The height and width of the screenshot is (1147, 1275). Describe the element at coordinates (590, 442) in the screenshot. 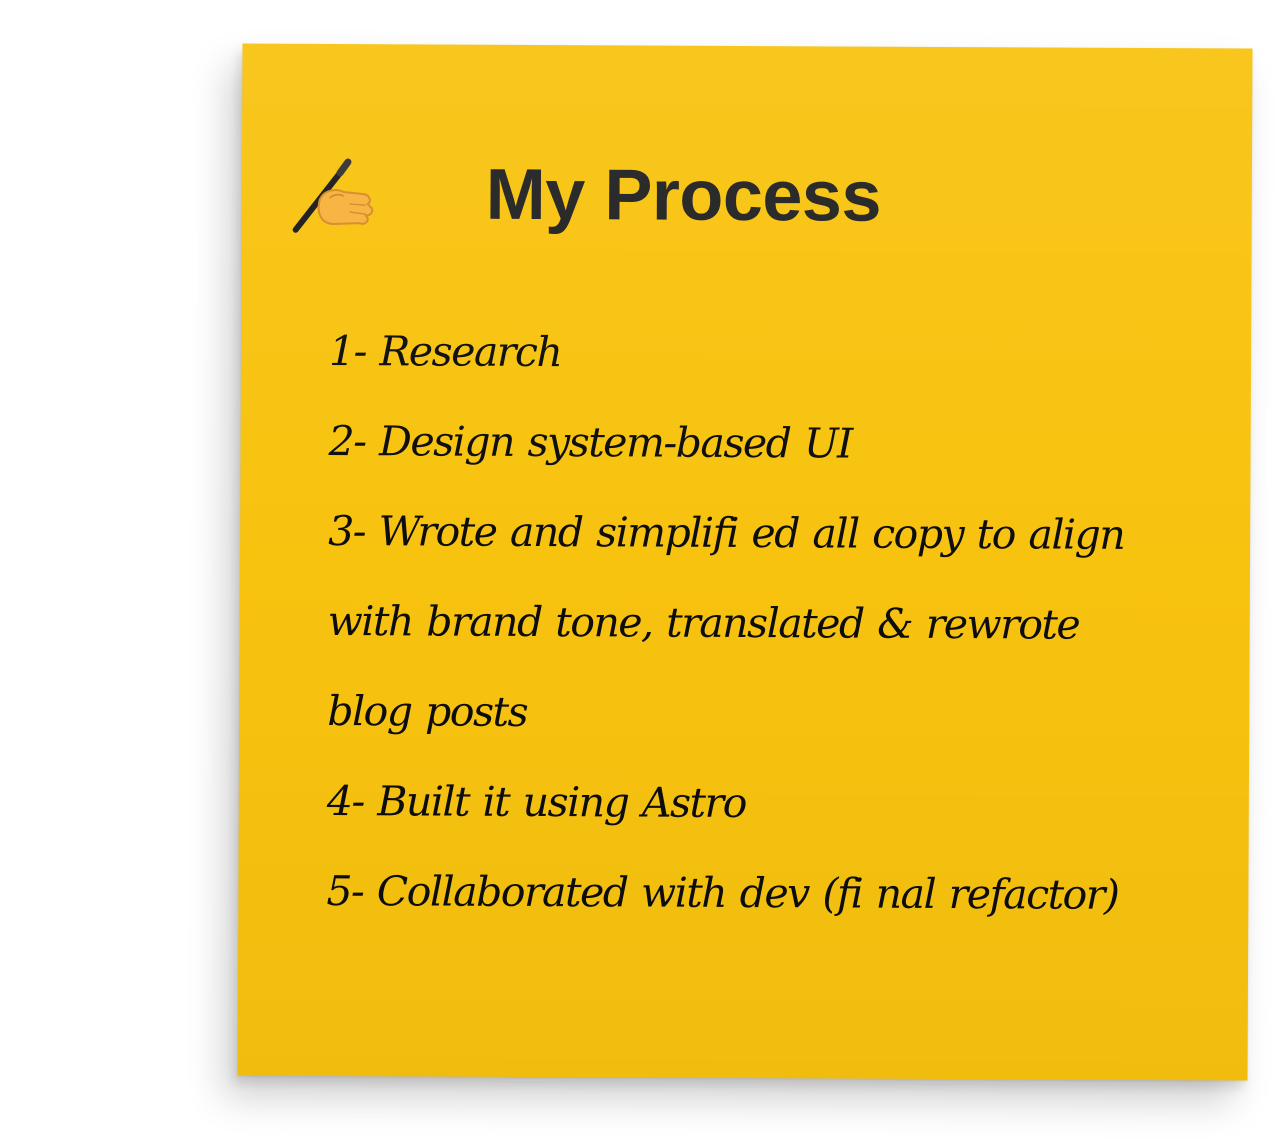

I see `list-item: 2- Design system-based UI` at that location.